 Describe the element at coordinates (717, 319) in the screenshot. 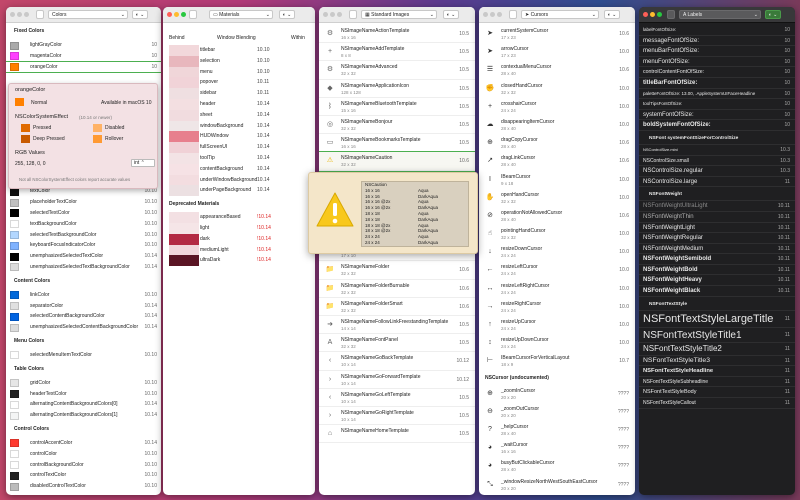

I see `label-row: NSFontTextStyleLargeTitle 11` at that location.